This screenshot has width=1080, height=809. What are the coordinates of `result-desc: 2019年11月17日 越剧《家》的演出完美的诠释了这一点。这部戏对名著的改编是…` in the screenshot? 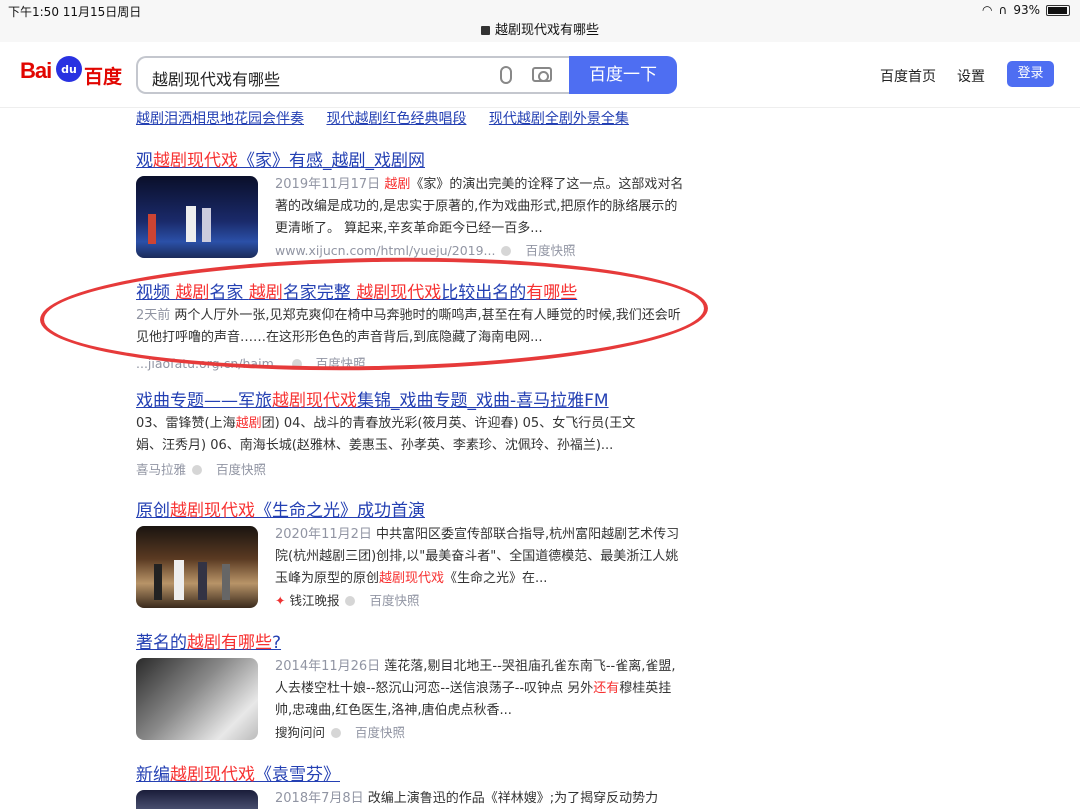 It's located at (480, 207).